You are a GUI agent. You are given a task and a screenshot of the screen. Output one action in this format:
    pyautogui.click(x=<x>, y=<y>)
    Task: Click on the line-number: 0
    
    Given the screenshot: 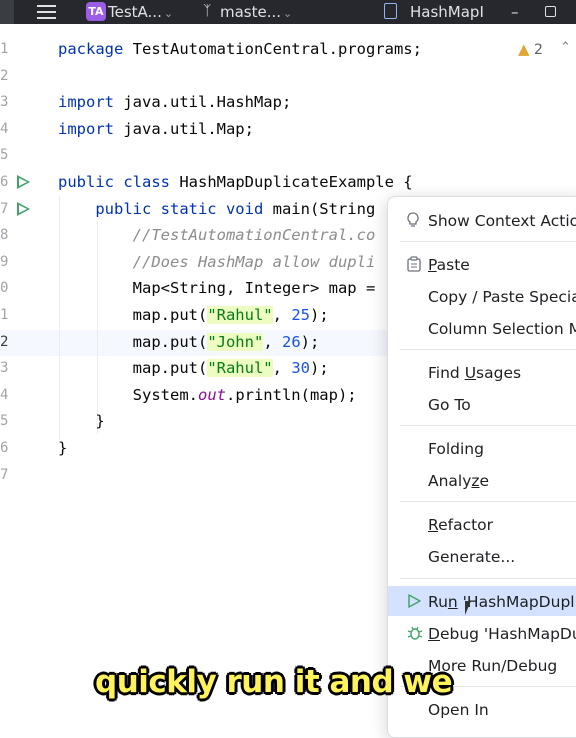 What is the action you would take?
    pyautogui.click(x=4, y=288)
    